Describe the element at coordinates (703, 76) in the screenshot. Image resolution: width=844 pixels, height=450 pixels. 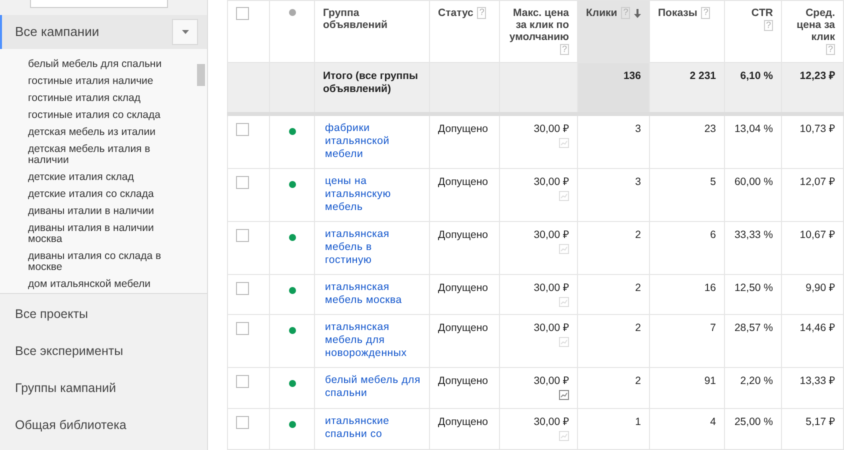
I see `totals-value: 2 231` at that location.